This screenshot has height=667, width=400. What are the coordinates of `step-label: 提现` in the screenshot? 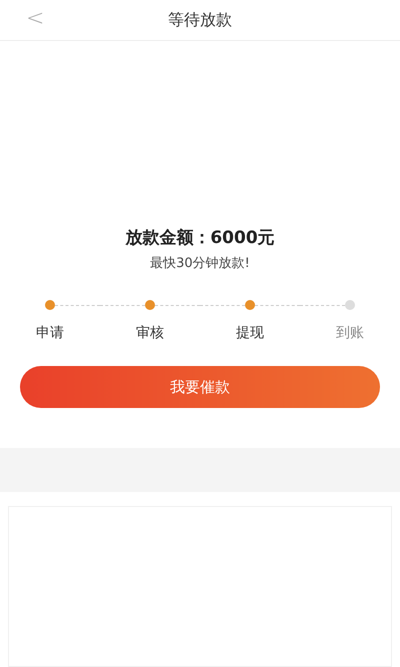 It's located at (250, 333).